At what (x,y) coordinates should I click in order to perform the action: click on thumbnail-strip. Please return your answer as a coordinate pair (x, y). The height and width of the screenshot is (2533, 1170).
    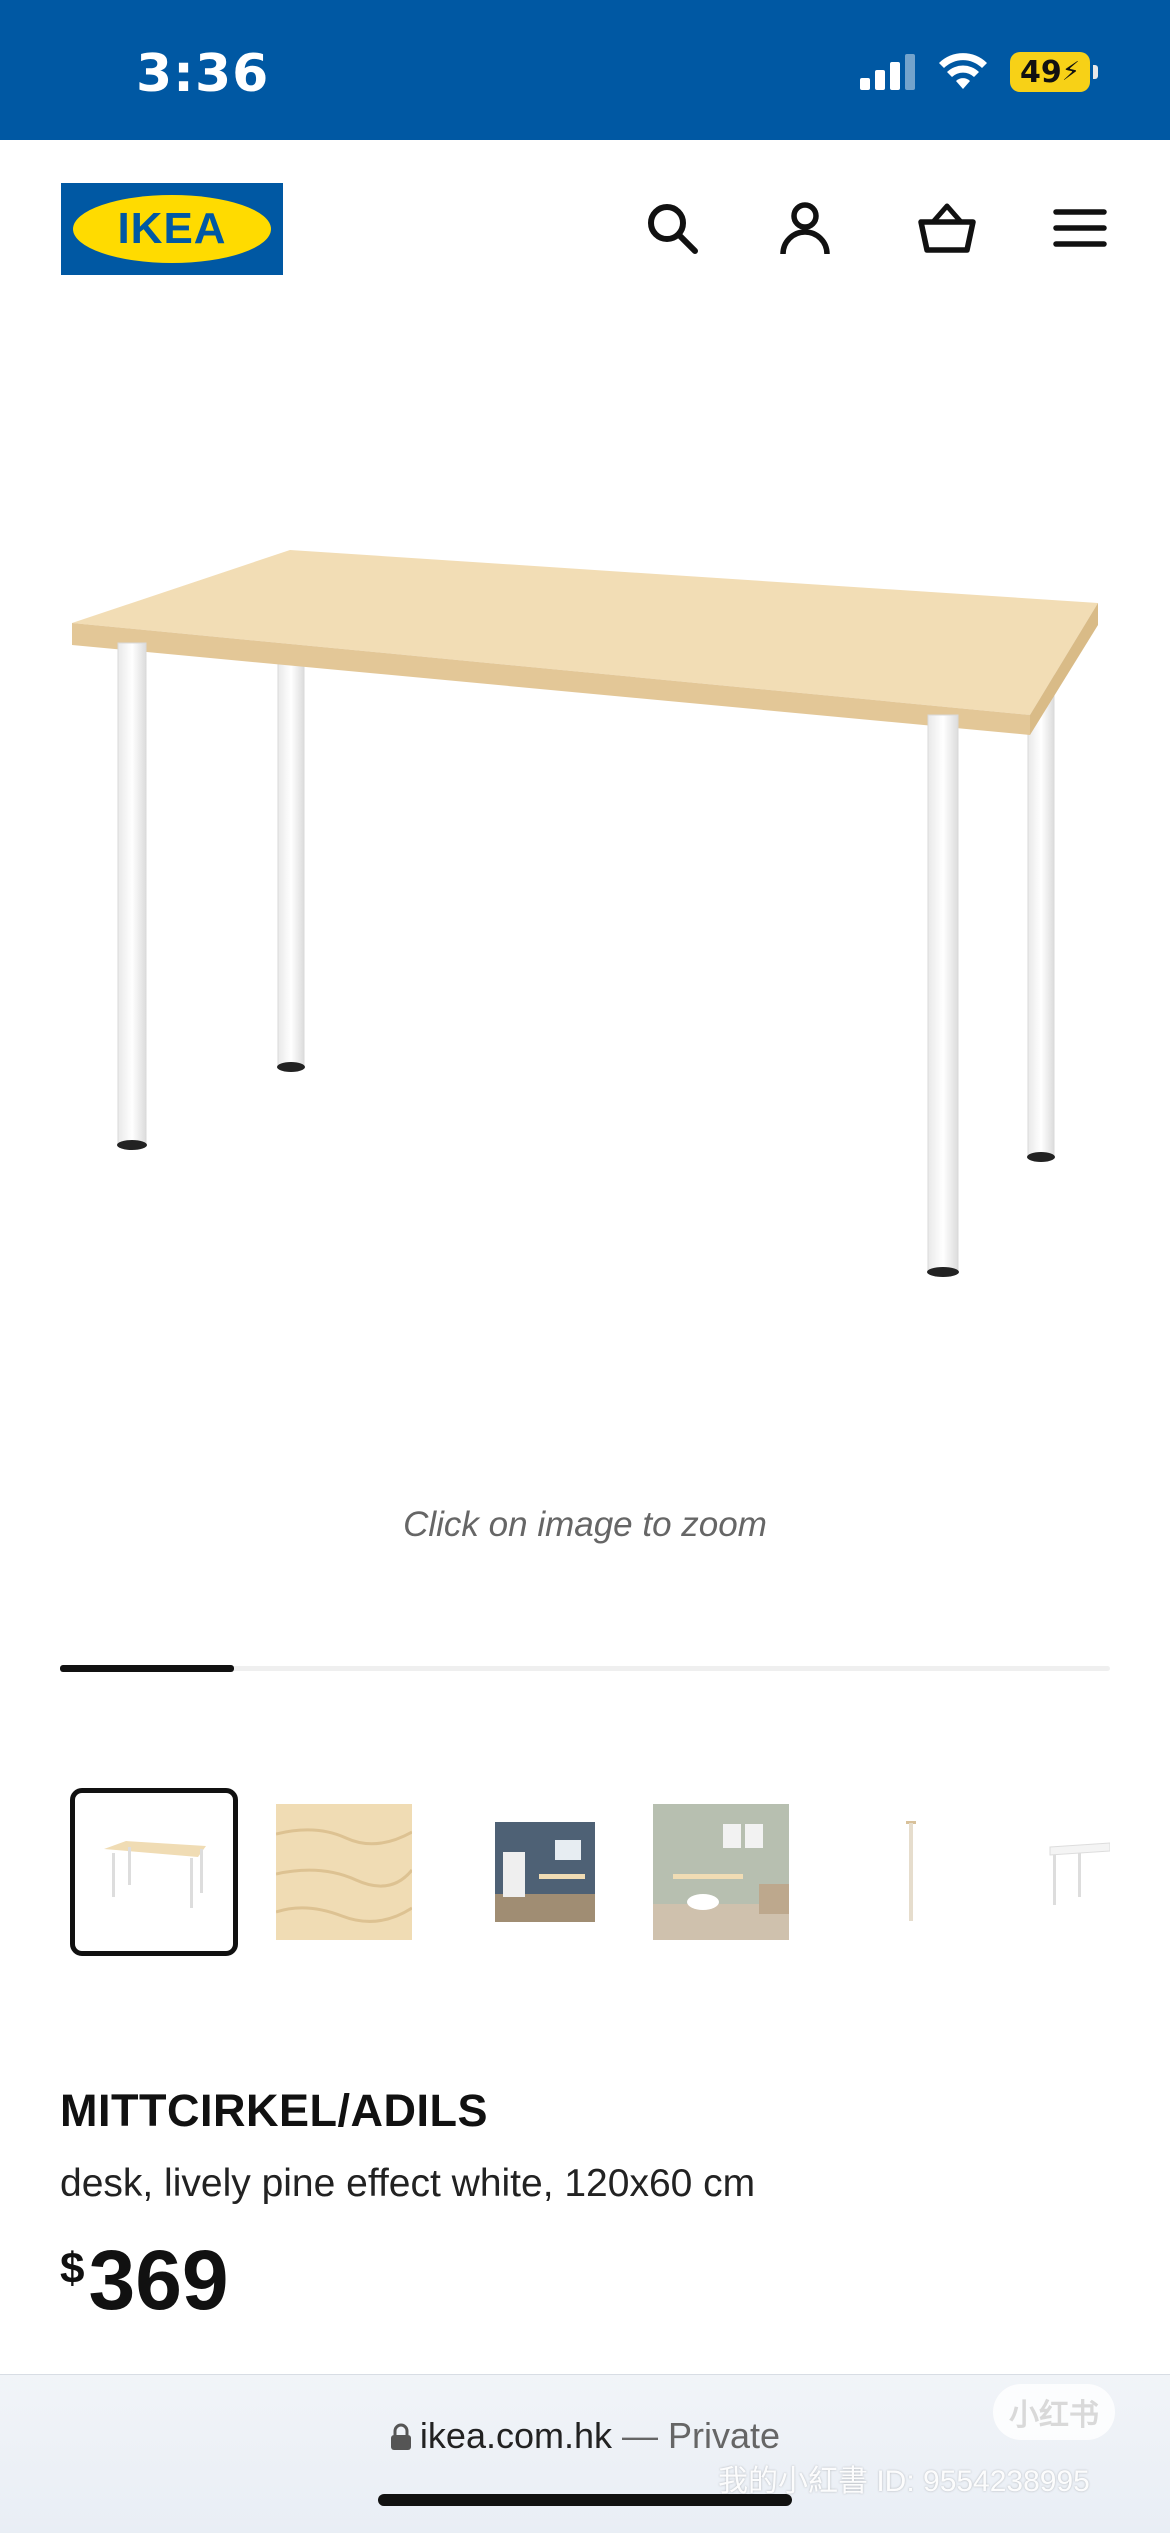
    Looking at the image, I should click on (585, 1874).